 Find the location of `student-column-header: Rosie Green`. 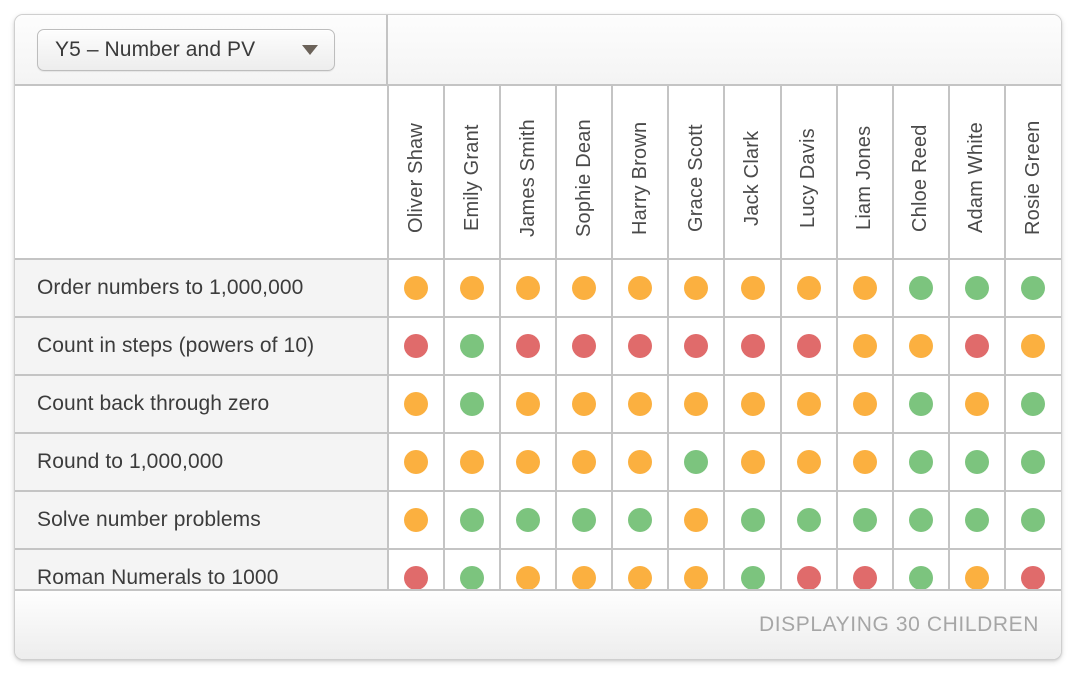

student-column-header: Rosie Green is located at coordinates (1032, 173).